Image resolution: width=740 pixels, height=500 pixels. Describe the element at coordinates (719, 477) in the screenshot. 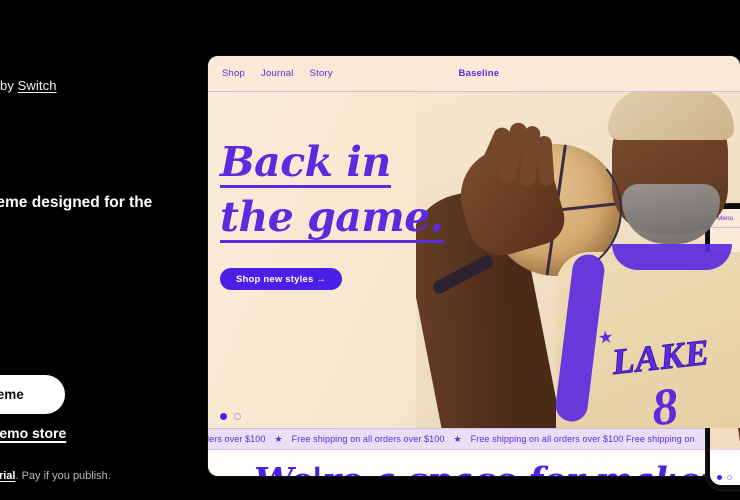

I see `mobile-carousel-dot-1-active` at that location.